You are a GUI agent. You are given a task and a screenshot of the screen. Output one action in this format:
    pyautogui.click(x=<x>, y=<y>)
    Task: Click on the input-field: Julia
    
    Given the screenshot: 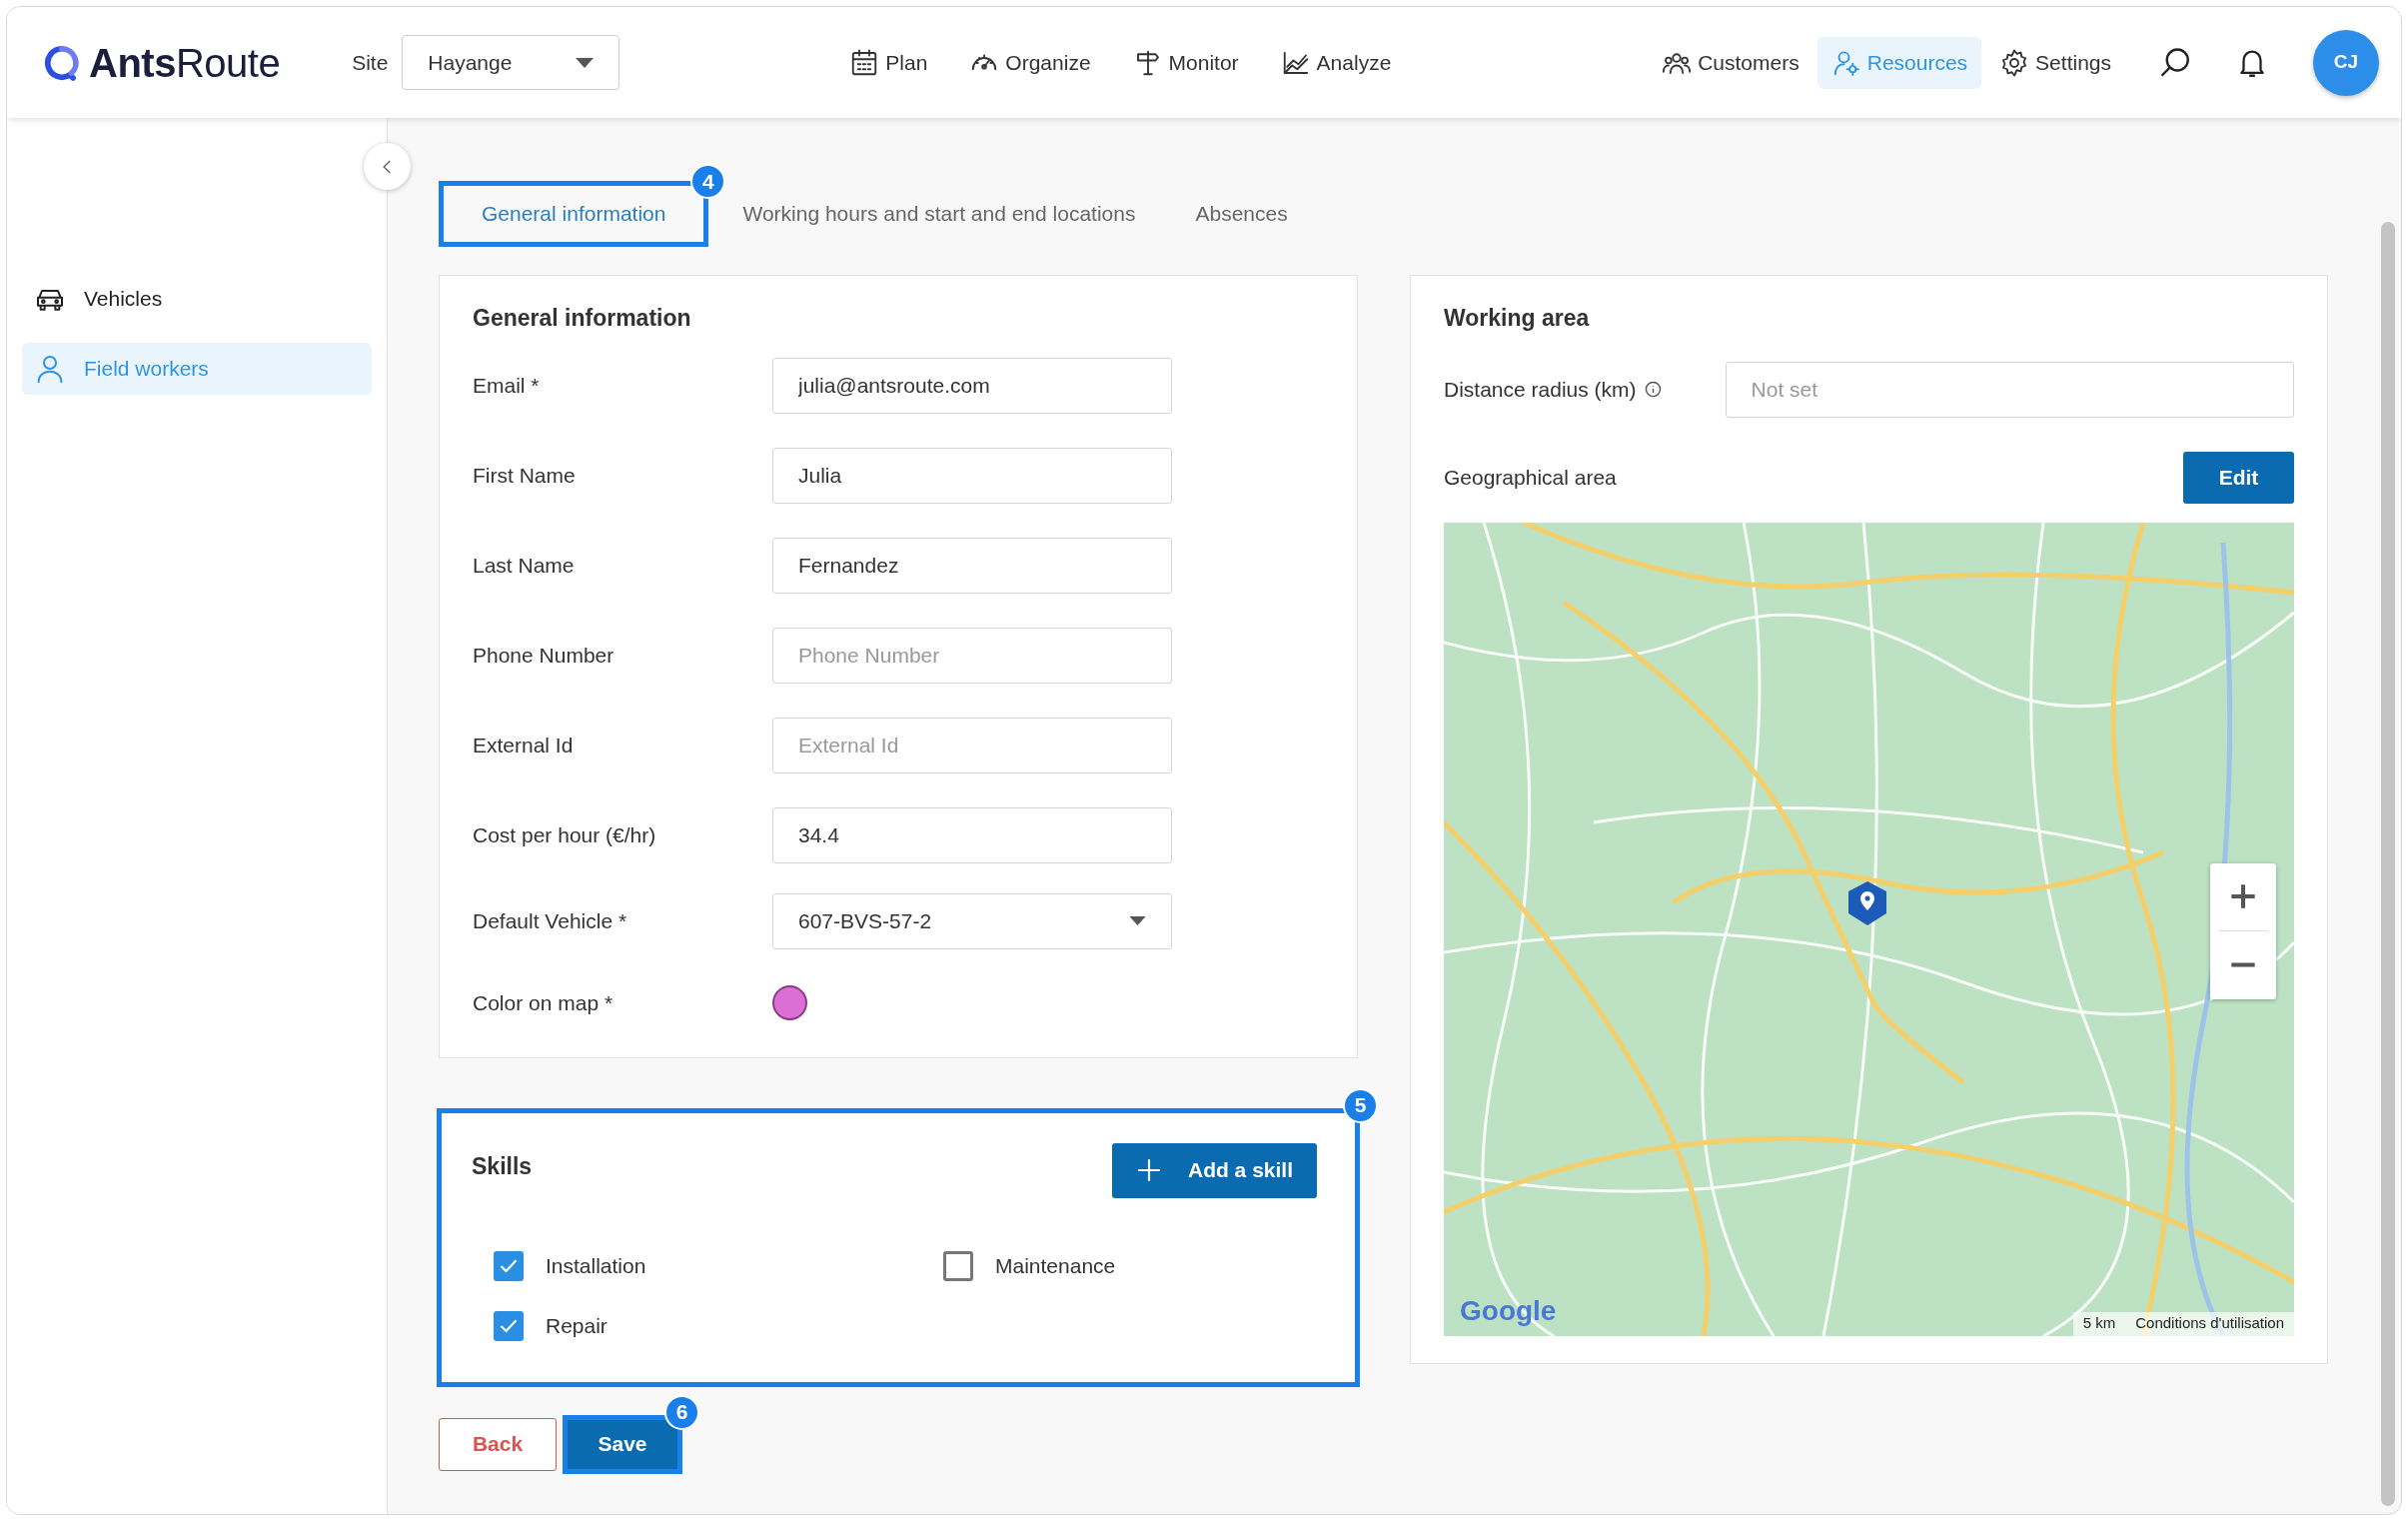 What is the action you would take?
    pyautogui.click(x=972, y=475)
    